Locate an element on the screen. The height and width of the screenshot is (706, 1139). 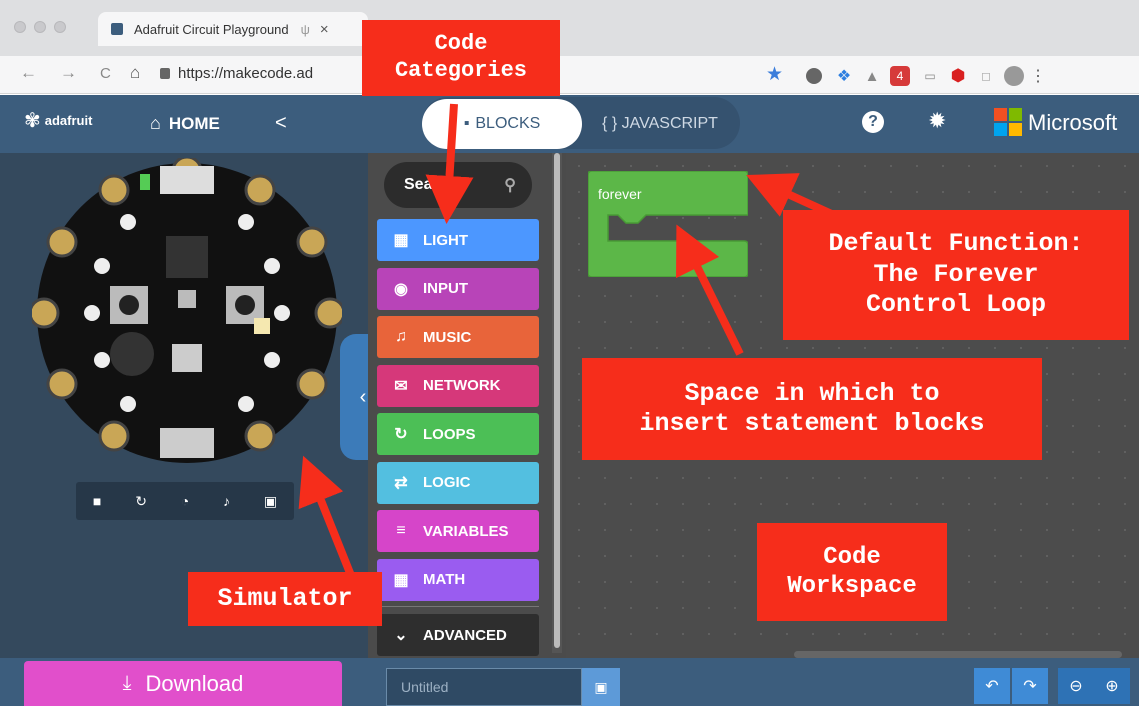
forever-block: forever is located at coordinates (668, 224).